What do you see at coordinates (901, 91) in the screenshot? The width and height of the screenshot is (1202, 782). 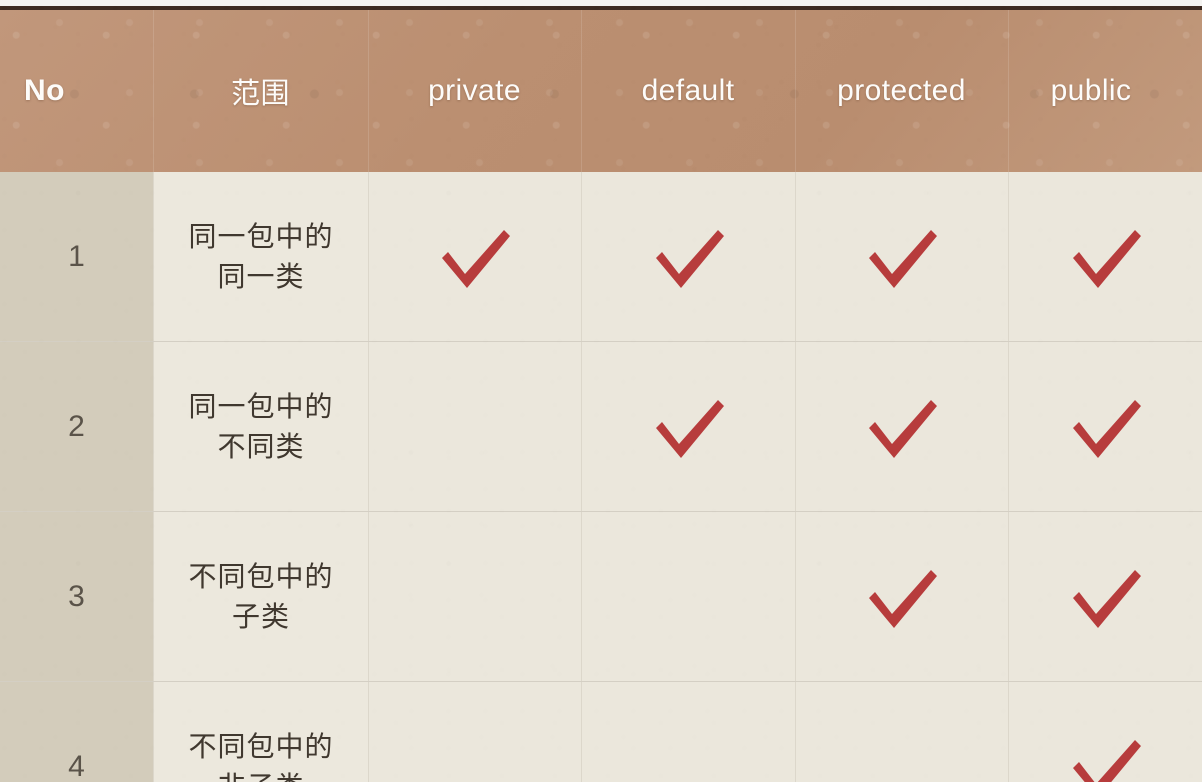 I see `column-header-protected: protected` at bounding box center [901, 91].